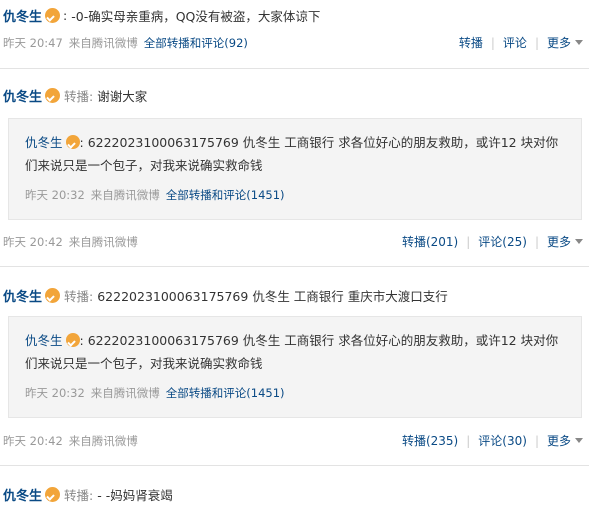 The height and width of the screenshot is (507, 589). I want to click on comment-button: 评论(30), so click(502, 440).